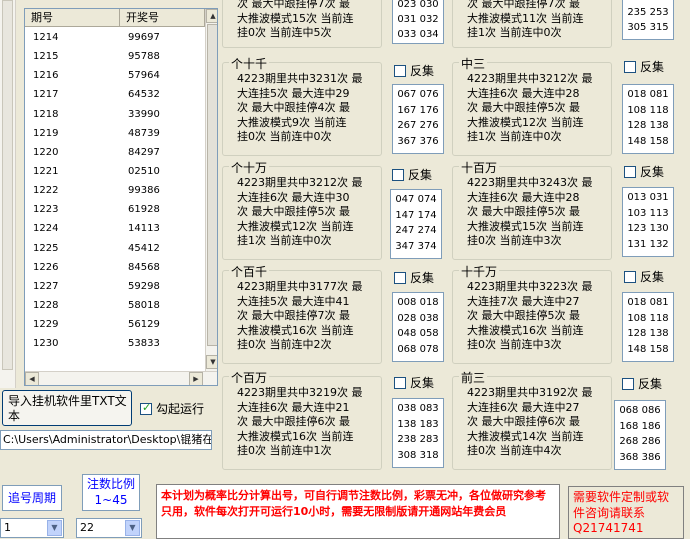 This screenshot has height=539, width=690. I want to click on list-item: 1223 61928, so click(115, 209).